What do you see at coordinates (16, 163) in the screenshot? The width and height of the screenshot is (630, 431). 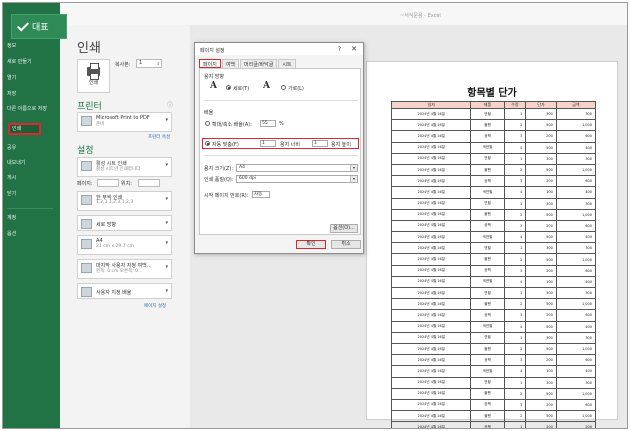 I see `nav-item-export: 내보내기` at bounding box center [16, 163].